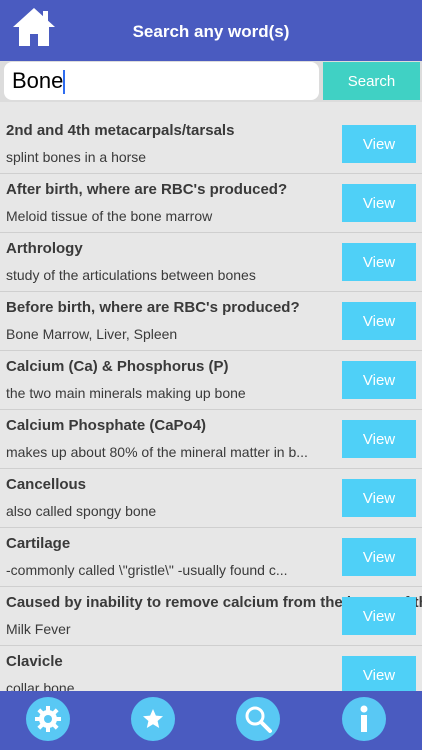 The height and width of the screenshot is (750, 422). I want to click on definition-label: study of the articulations between bones, so click(131, 275).